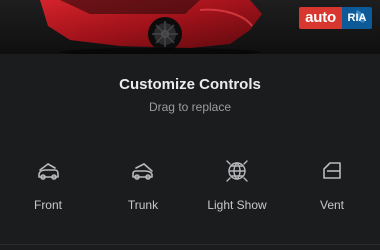 This screenshot has height=250, width=380. What do you see at coordinates (143, 205) in the screenshot?
I see `control-trunk-label: Trunk` at bounding box center [143, 205].